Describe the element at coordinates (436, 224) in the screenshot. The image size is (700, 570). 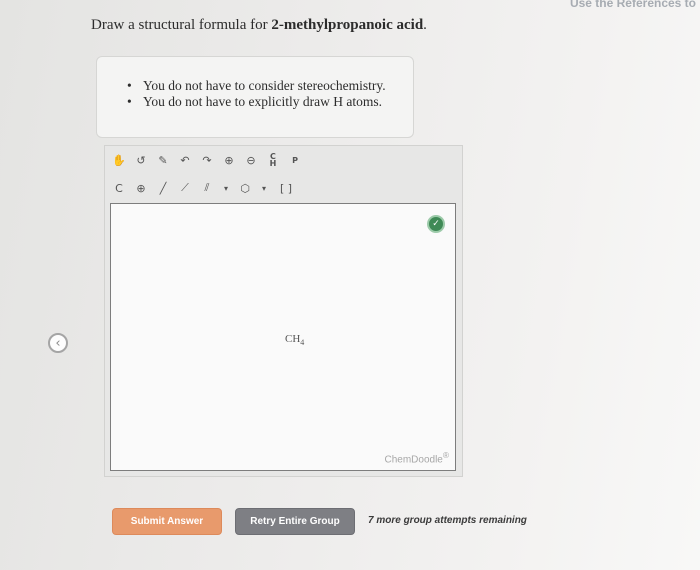
I see `checkmark-icon: ✓` at that location.